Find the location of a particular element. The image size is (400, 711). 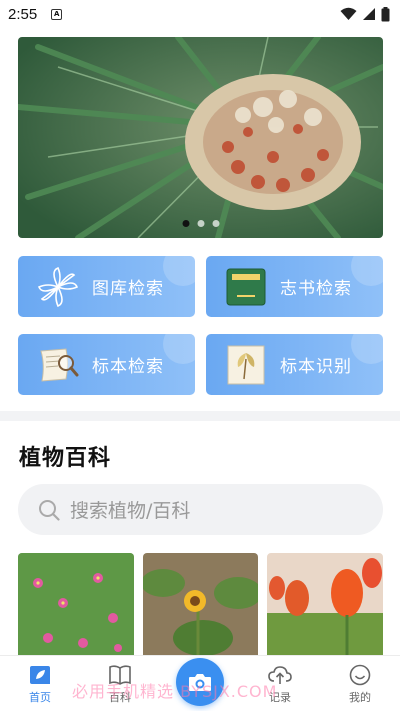

plant-photo-pink-flowers is located at coordinates (76, 608).